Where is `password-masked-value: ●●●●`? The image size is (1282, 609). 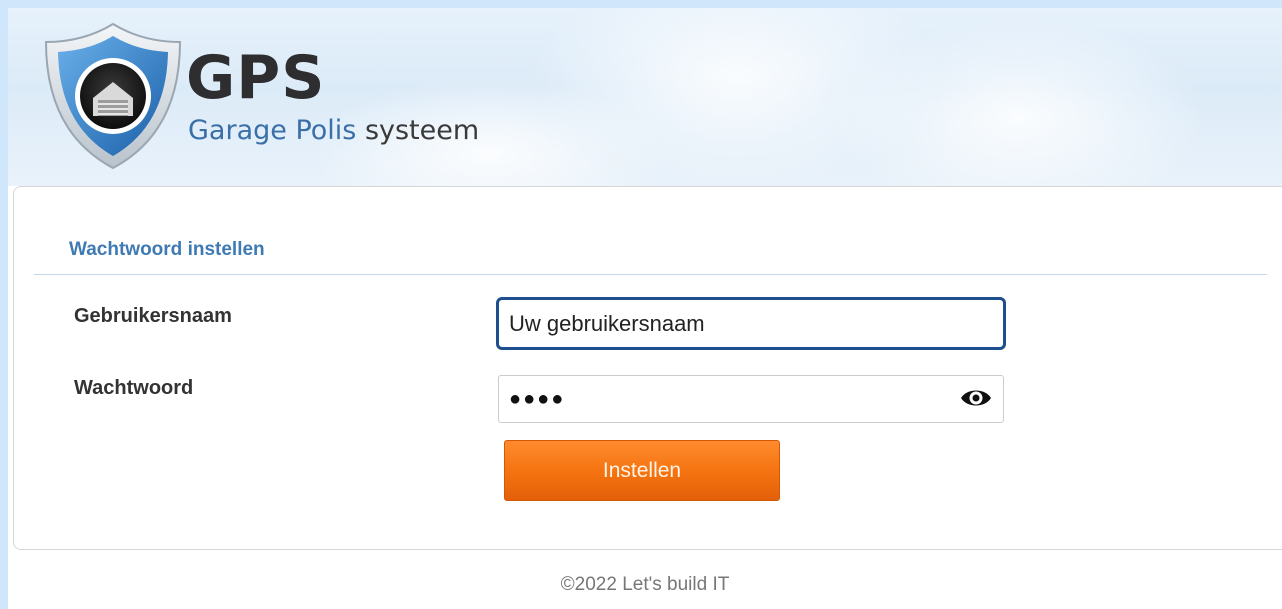
password-masked-value: ●●●● is located at coordinates (537, 399).